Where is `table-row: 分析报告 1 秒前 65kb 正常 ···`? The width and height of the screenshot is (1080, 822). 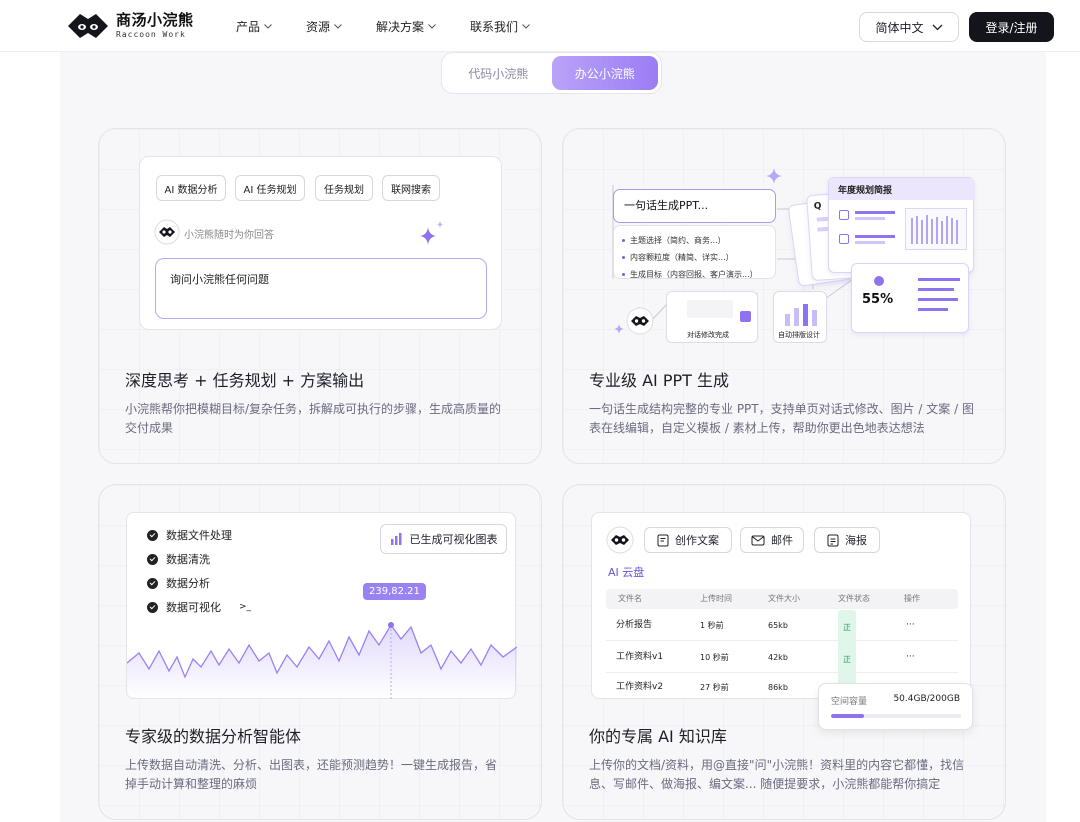
table-row: 分析报告 1 秒前 65kb 正常 ··· is located at coordinates (782, 643).